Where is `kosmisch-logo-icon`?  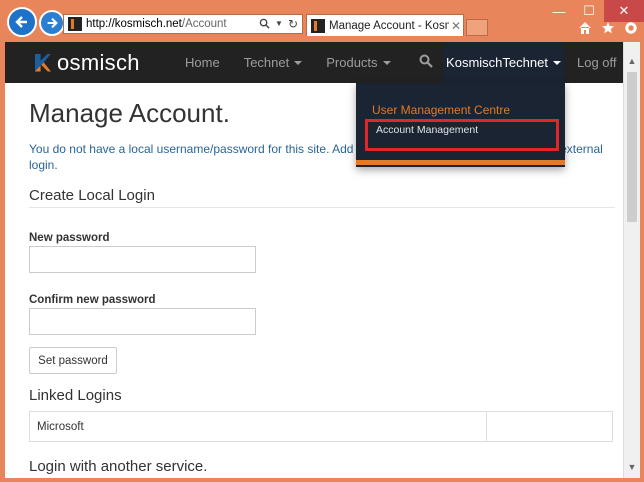 kosmisch-logo-icon is located at coordinates (44, 63).